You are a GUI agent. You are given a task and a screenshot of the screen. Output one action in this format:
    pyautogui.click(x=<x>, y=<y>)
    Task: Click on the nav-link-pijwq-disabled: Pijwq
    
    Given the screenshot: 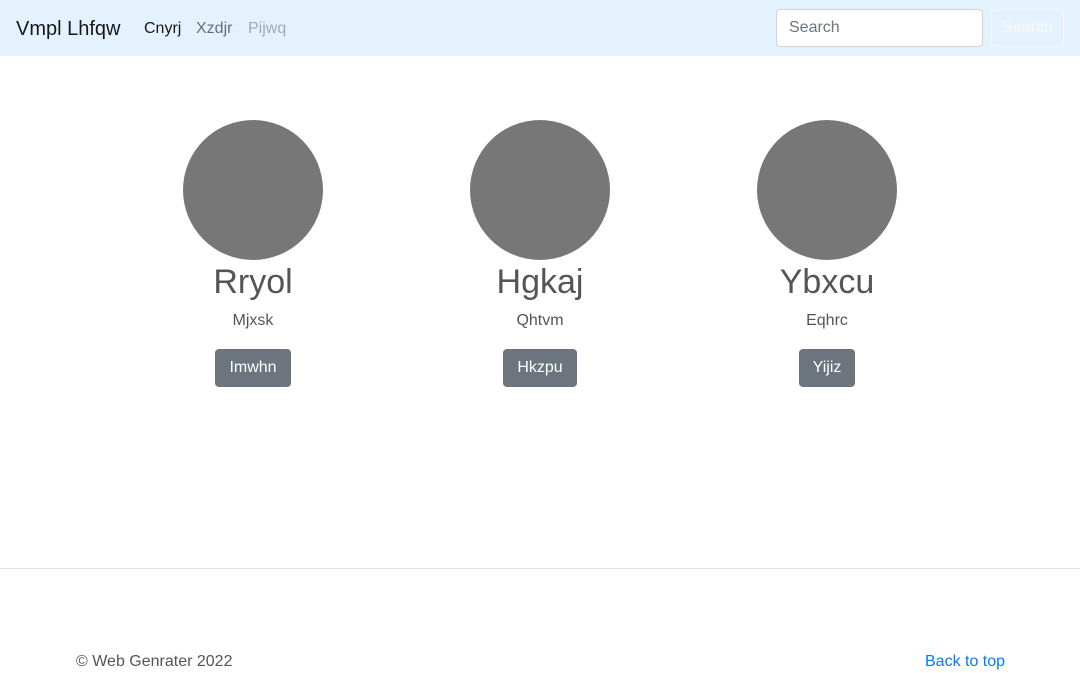 What is the action you would take?
    pyautogui.click(x=267, y=28)
    